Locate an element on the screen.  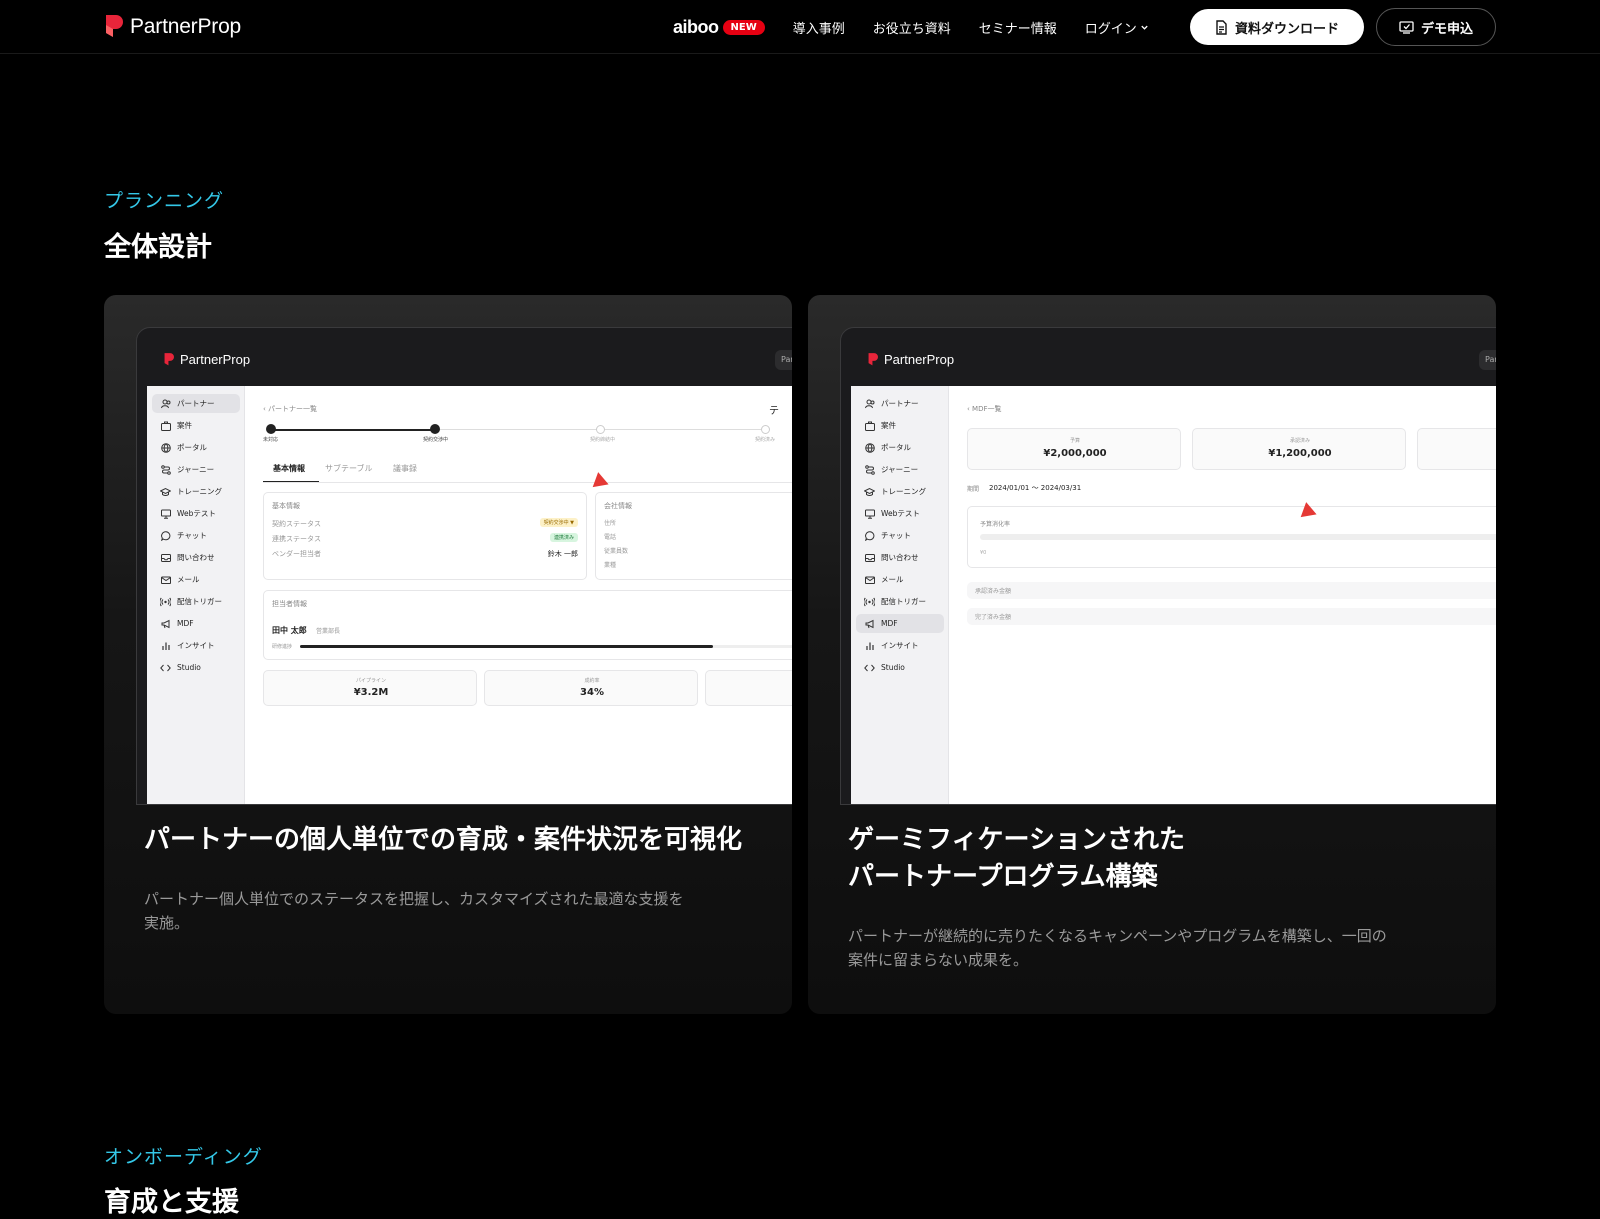
partnerprop-logo-mark-icon is located at coordinates (169, 359).